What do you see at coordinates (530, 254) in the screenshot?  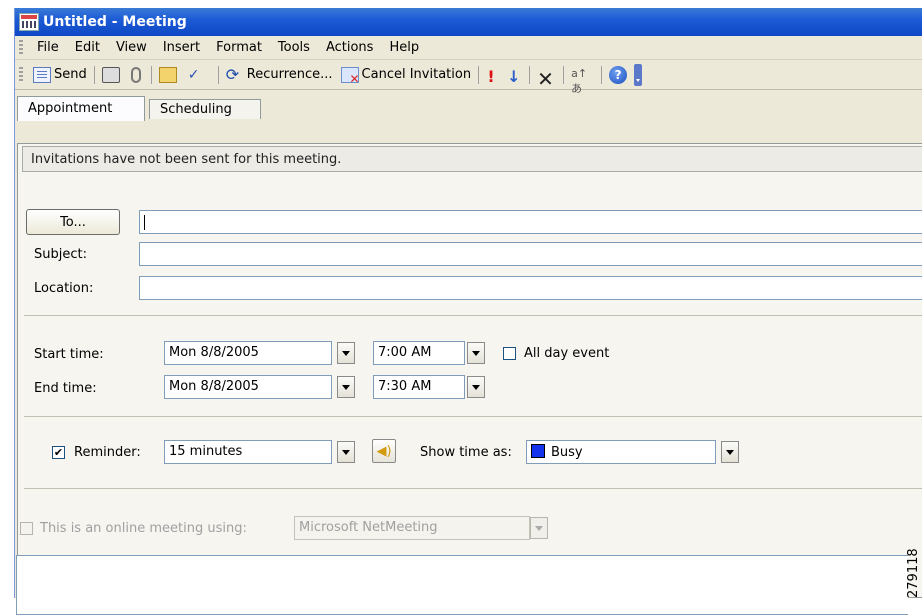 I see `subject-input` at bounding box center [530, 254].